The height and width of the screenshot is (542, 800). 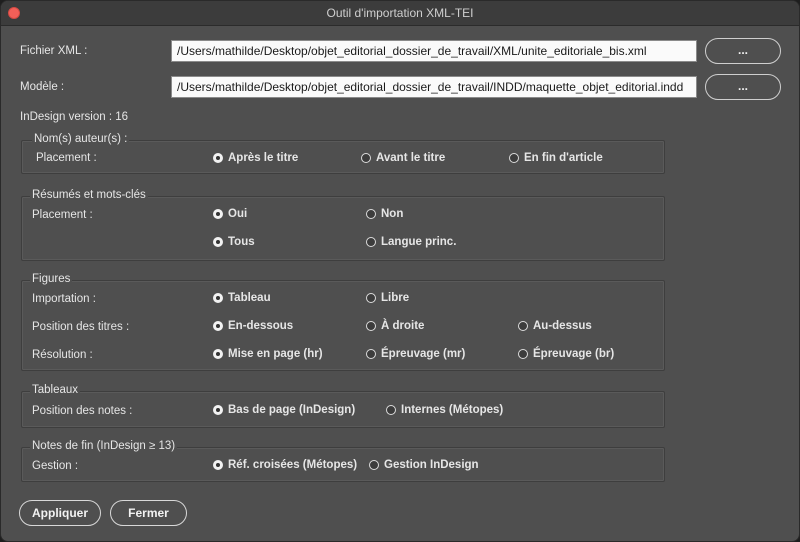 What do you see at coordinates (64, 299) in the screenshot?
I see `figures-import-label: Importation :` at bounding box center [64, 299].